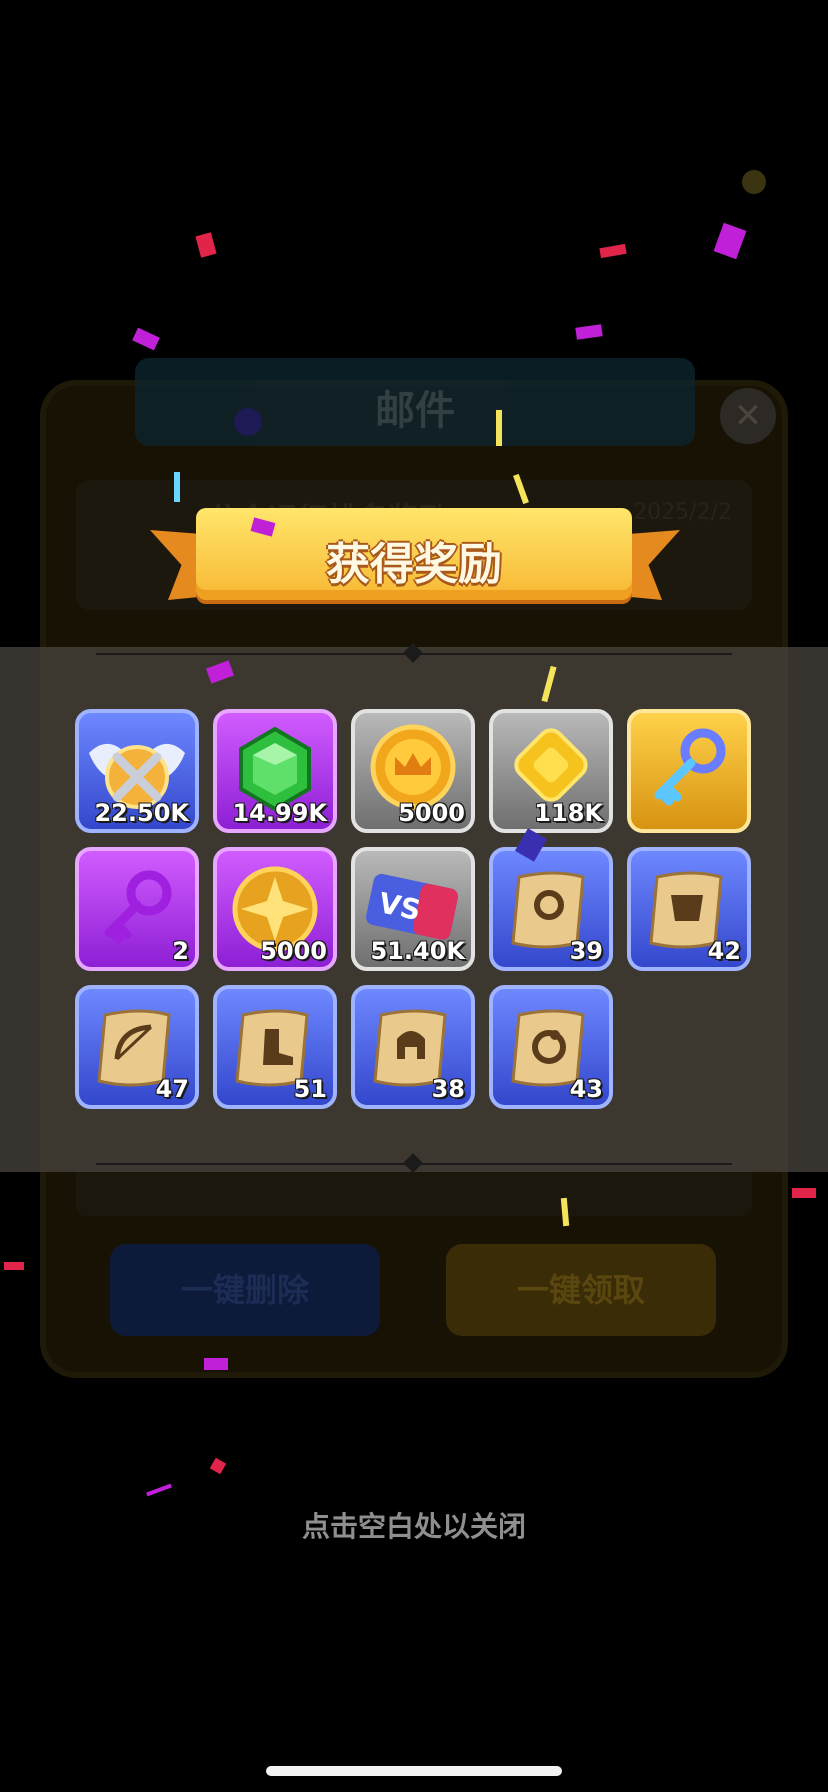  Describe the element at coordinates (551, 909) in the screenshot. I see `reward-item: 39` at that location.